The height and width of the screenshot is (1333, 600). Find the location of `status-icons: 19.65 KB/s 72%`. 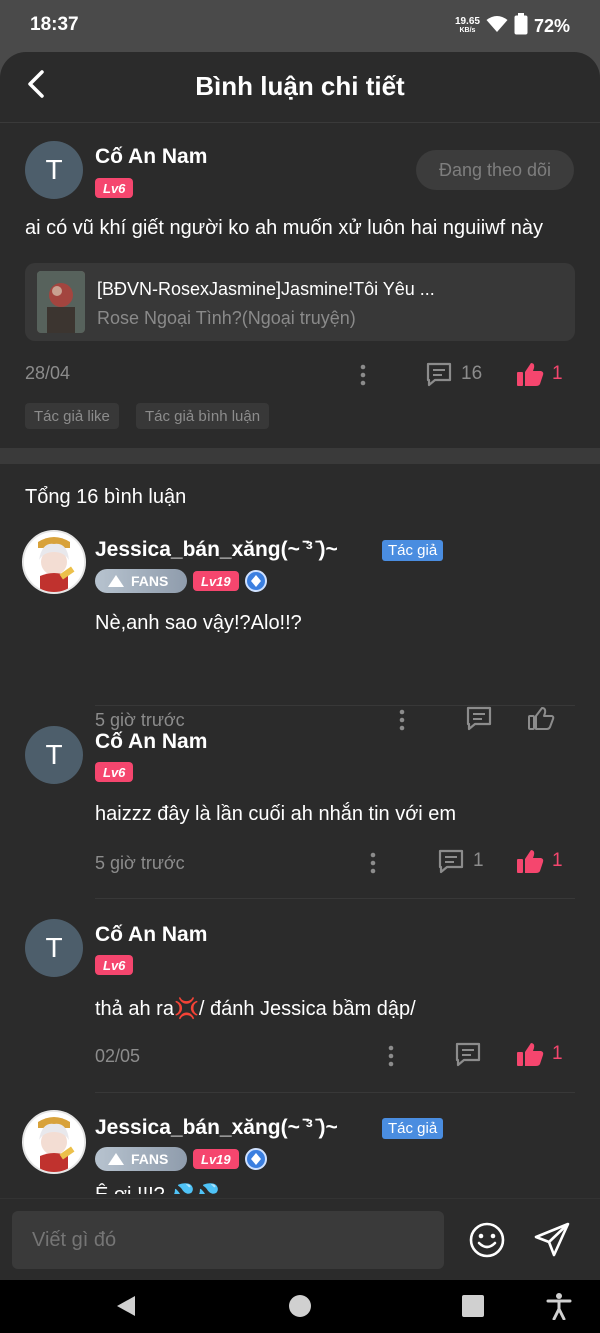

status-icons: 19.65 KB/s 72% is located at coordinates (512, 26).